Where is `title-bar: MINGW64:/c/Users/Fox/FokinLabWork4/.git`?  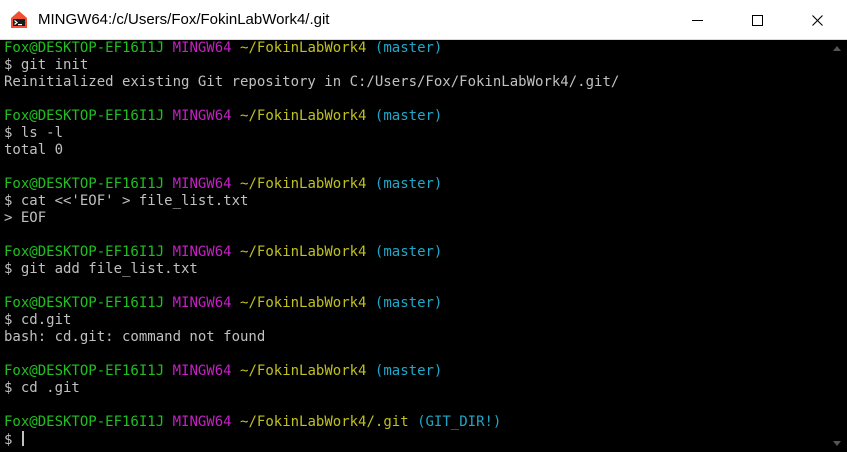
title-bar: MINGW64:/c/Users/Fox/FokinLabWork4/.git is located at coordinates (423, 20).